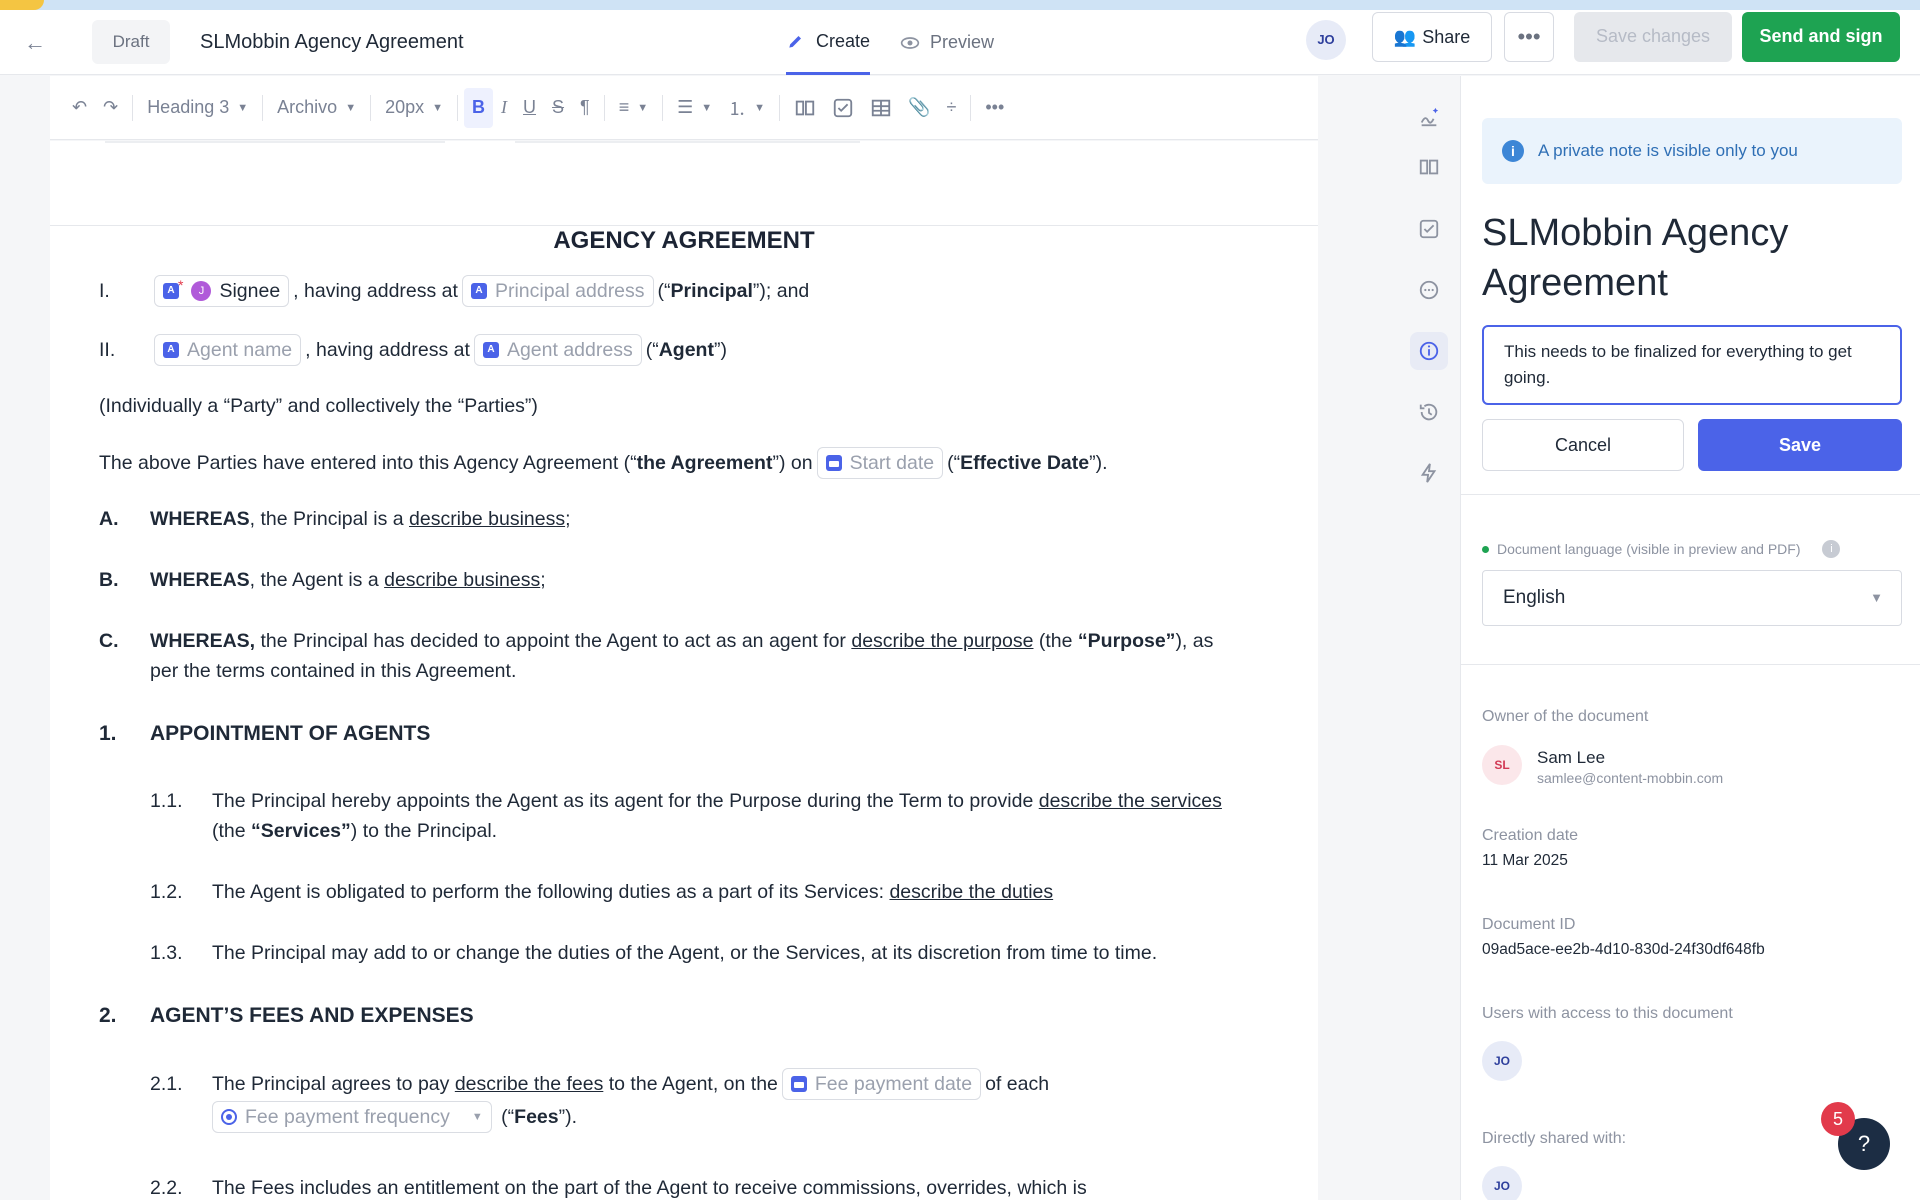  I want to click on signee-chip: A * J Signee, so click(222, 291).